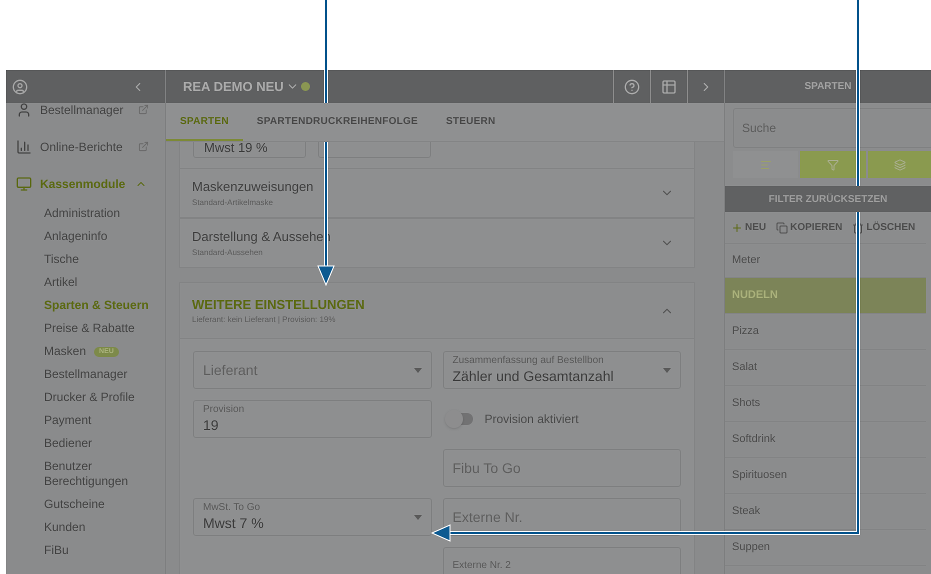  I want to click on panel-header: SPARTEN, so click(828, 86).